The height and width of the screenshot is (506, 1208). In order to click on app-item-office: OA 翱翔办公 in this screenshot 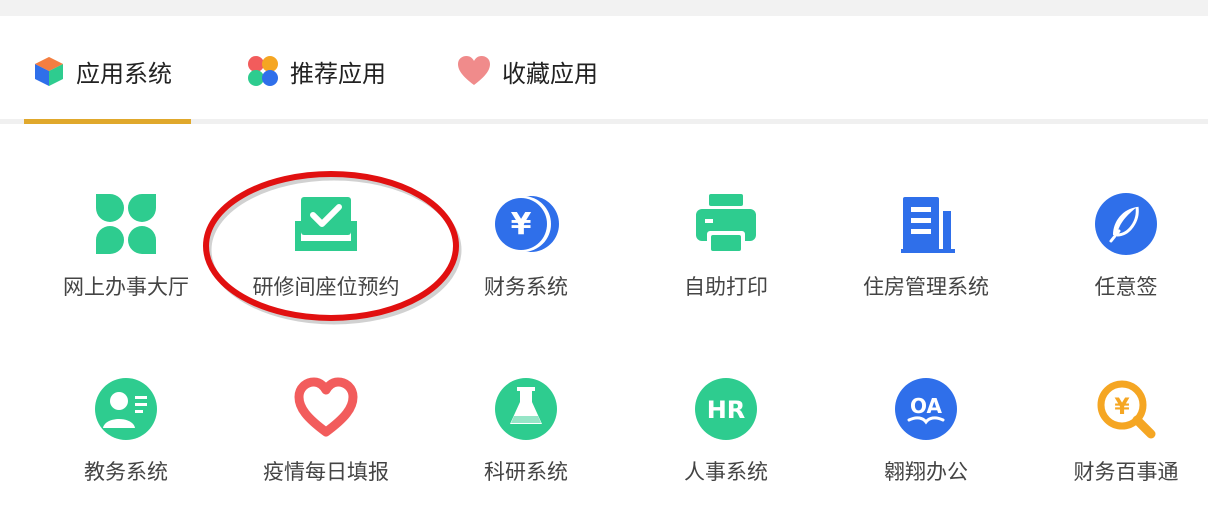, I will do `click(926, 441)`.